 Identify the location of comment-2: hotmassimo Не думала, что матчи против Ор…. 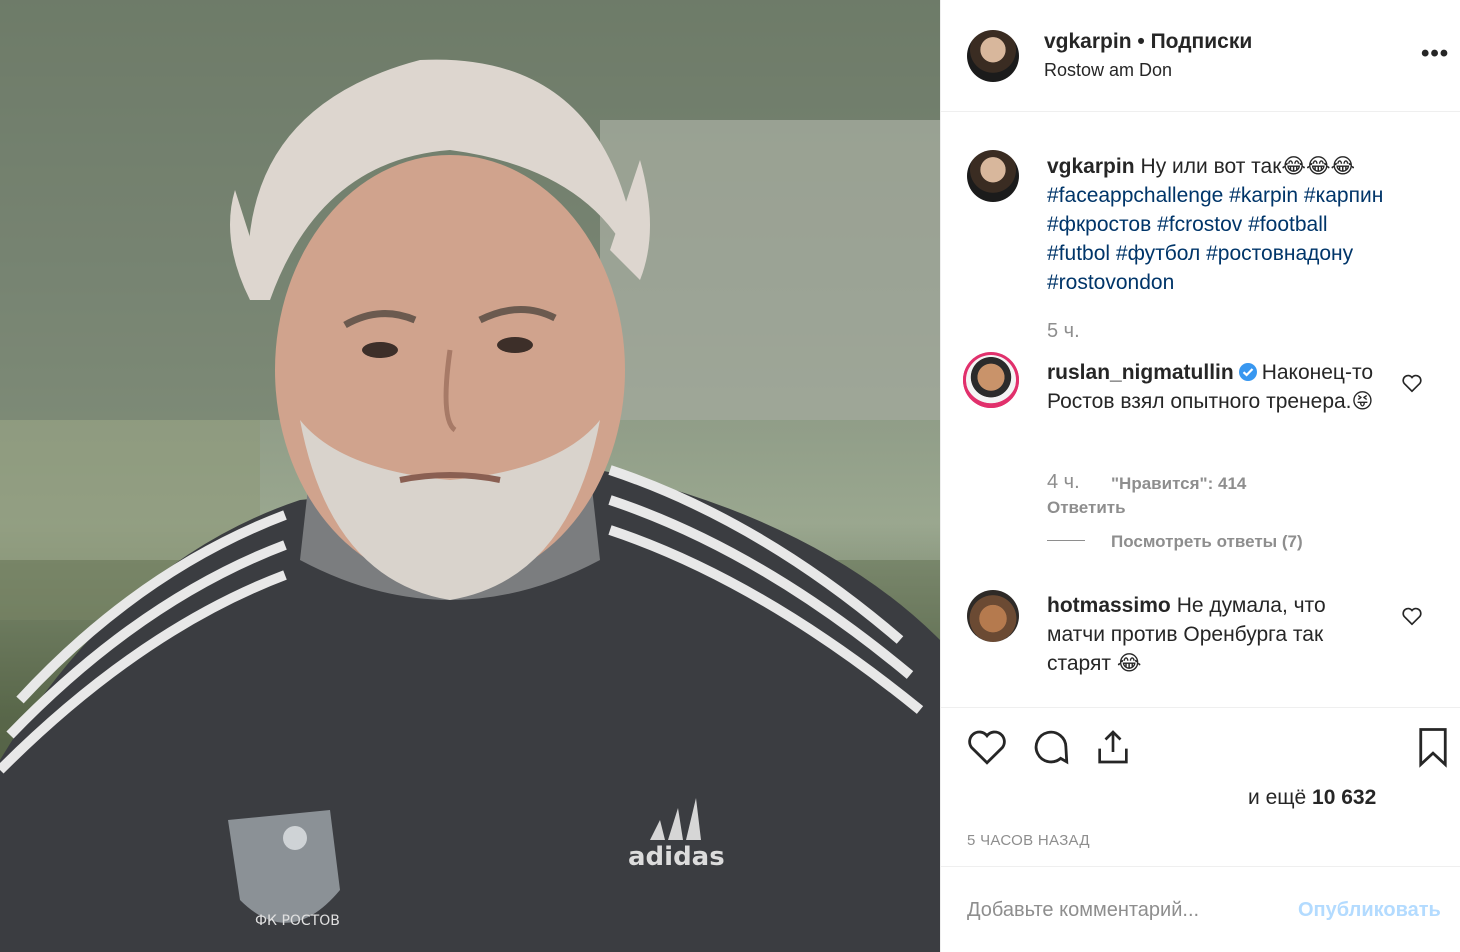
(1197, 634).